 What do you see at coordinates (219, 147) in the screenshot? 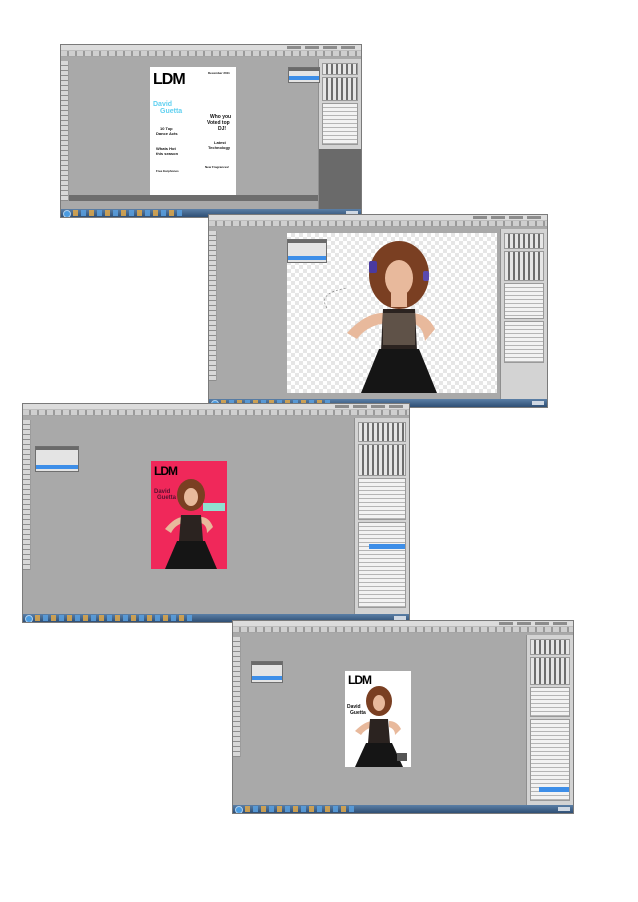
I see `cover-right-low-2: Technology` at bounding box center [219, 147].